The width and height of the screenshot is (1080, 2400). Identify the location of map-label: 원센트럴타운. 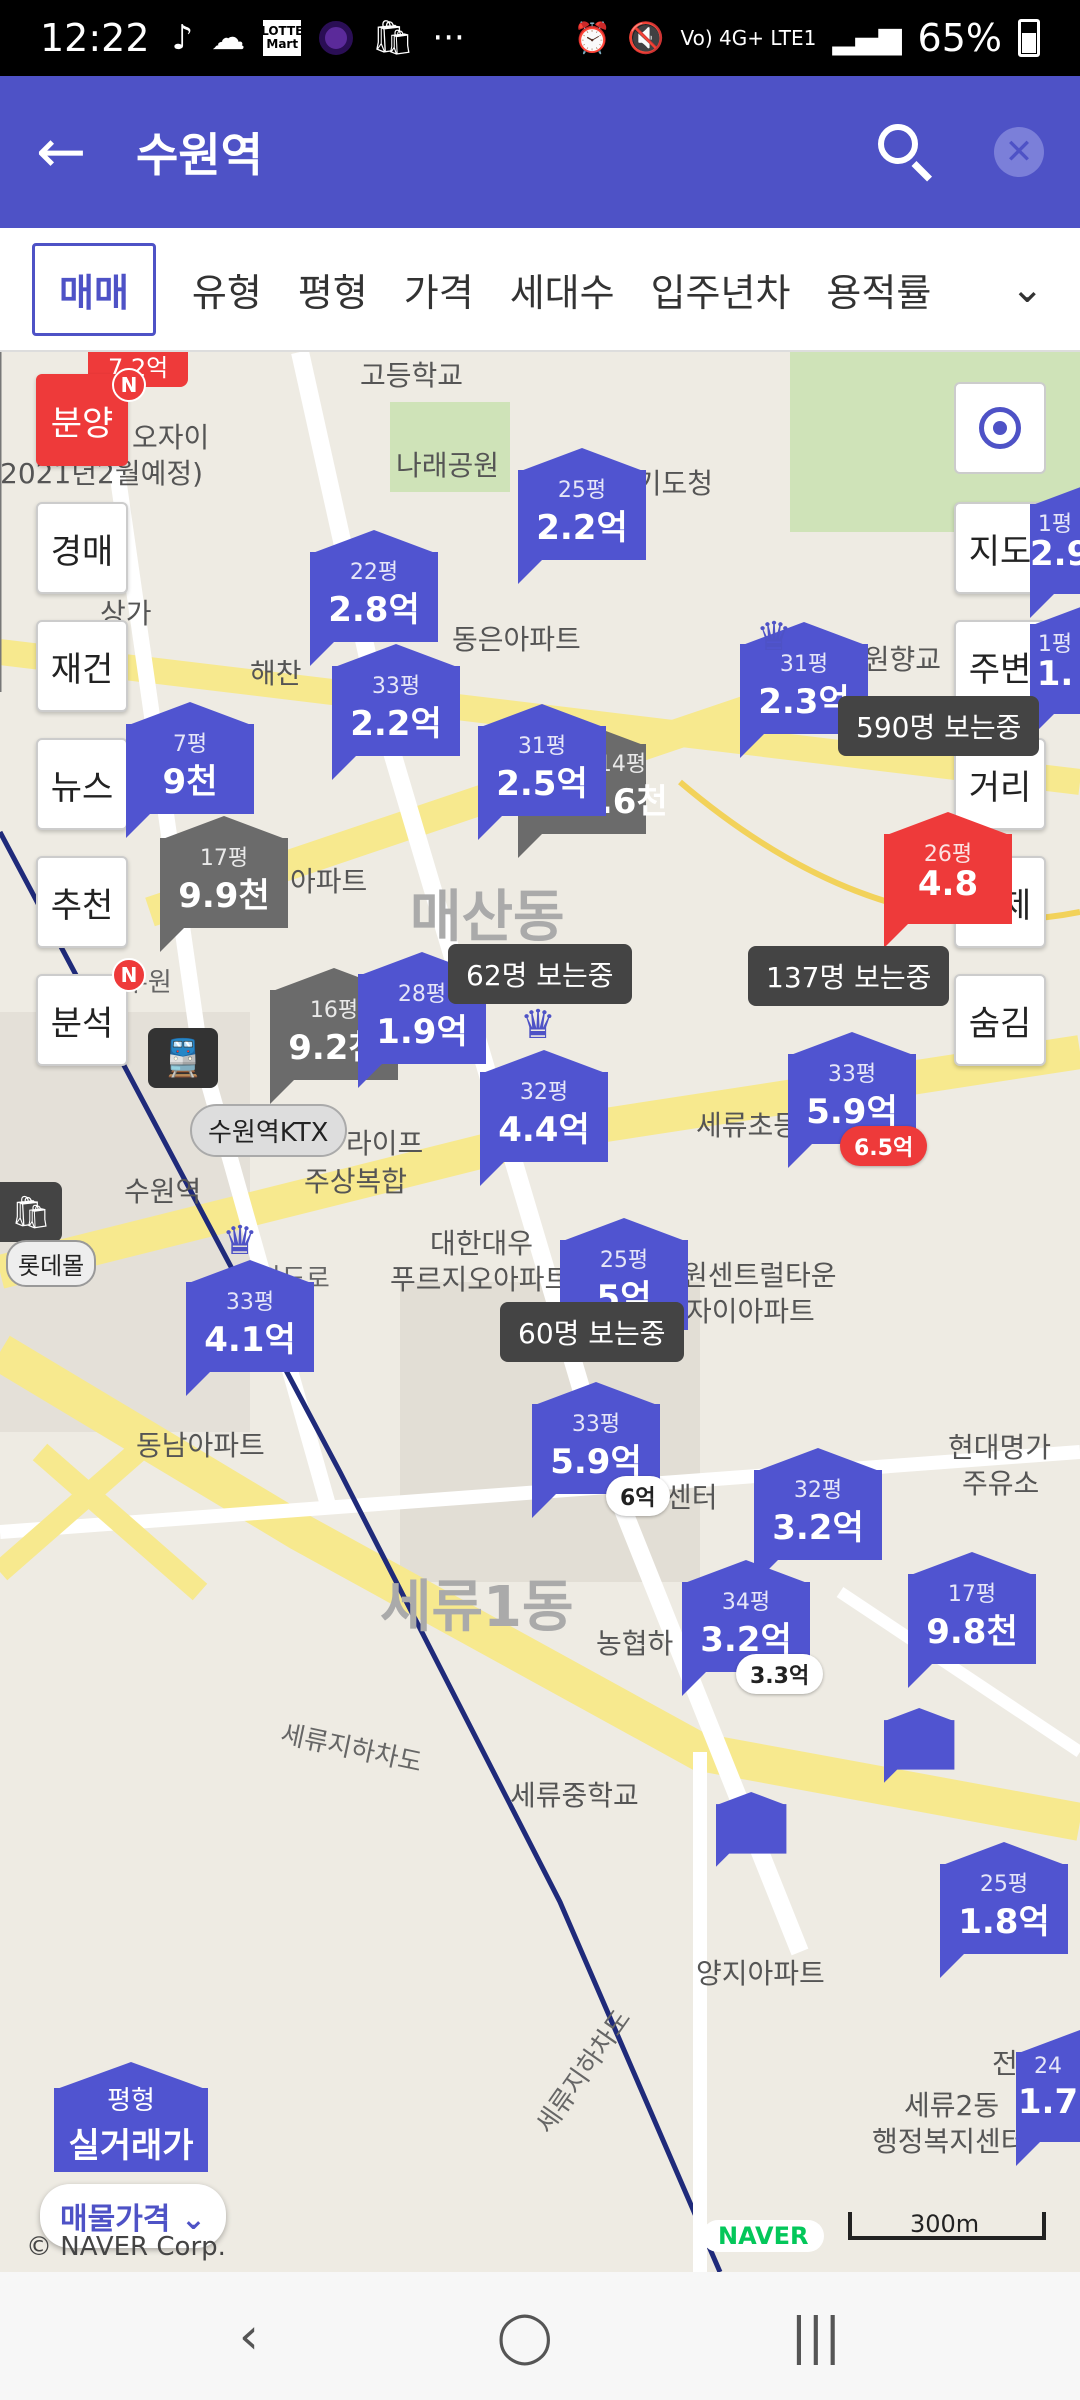
(759, 1275).